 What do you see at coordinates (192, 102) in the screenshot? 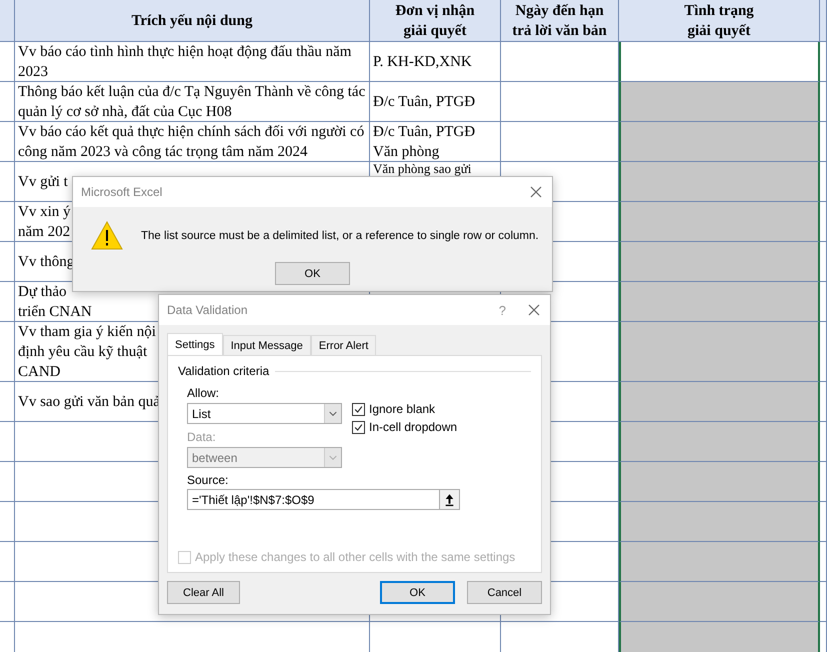
I see `table-cell: Thông báo kết luận của đ/c Tạ Nguyên Thành về công tác quản lý cơ sở nhà, đất của Cục H08` at bounding box center [192, 102].